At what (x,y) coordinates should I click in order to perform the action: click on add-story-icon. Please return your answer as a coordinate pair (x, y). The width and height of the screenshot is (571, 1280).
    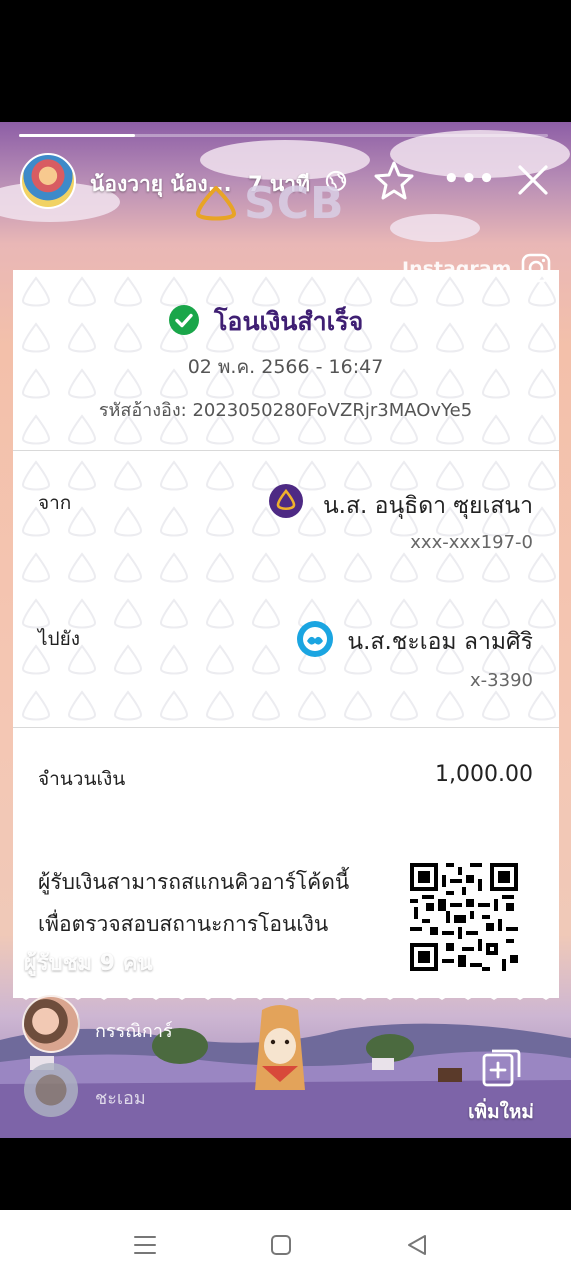
    Looking at the image, I should click on (501, 1068).